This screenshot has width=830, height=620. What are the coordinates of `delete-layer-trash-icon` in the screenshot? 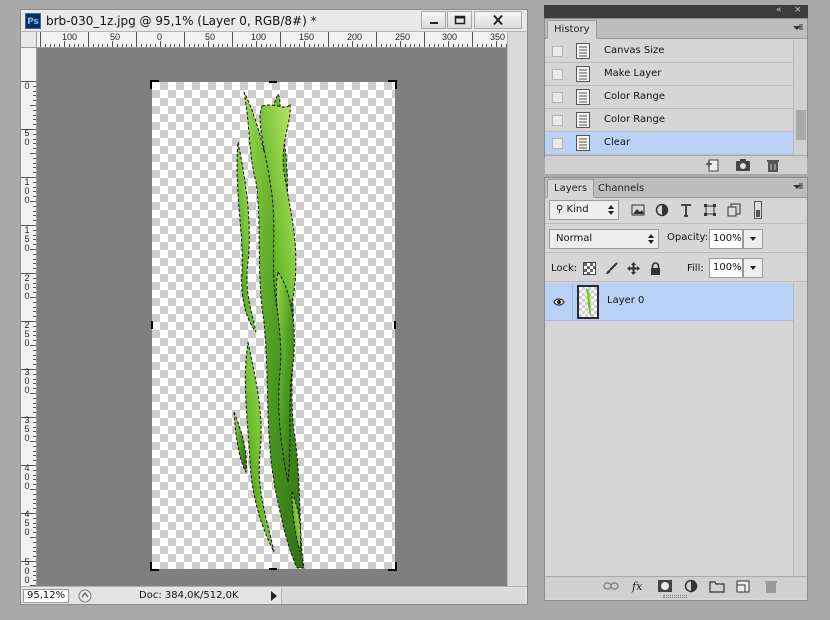 It's located at (771, 586).